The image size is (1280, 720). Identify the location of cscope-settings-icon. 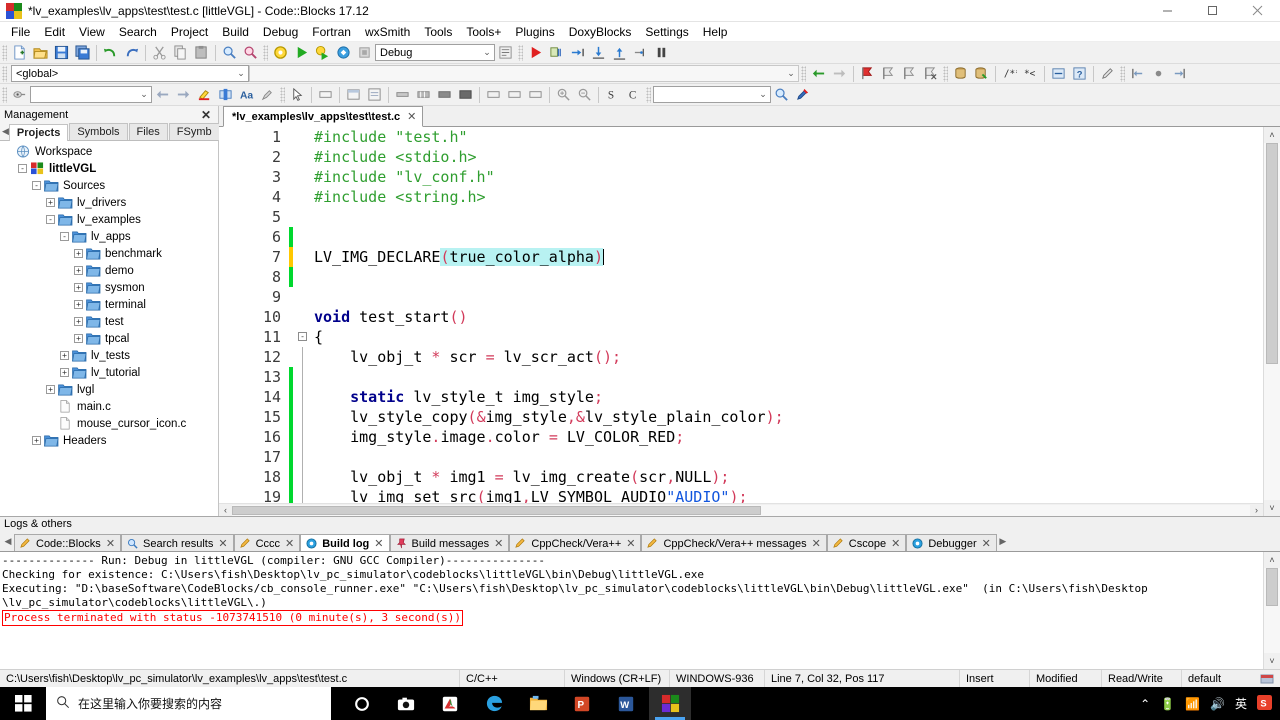
(802, 94).